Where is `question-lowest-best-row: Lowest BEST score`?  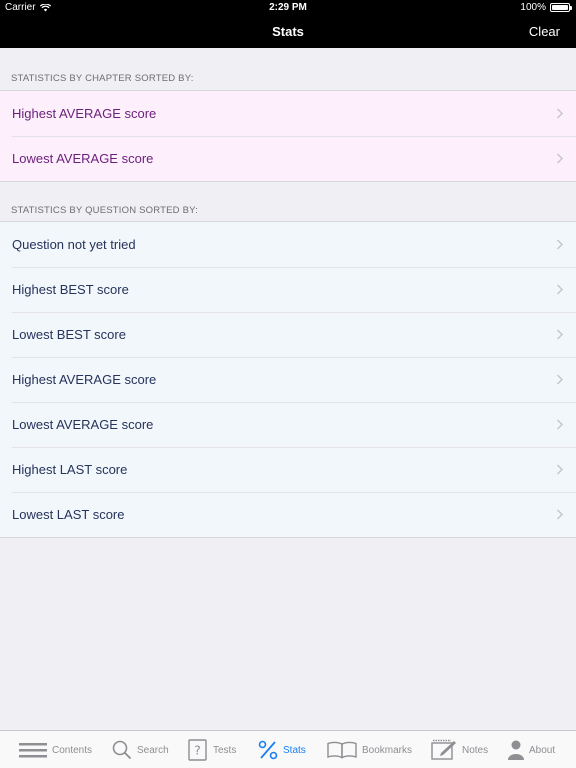
question-lowest-best-row: Lowest BEST score is located at coordinates (288, 334).